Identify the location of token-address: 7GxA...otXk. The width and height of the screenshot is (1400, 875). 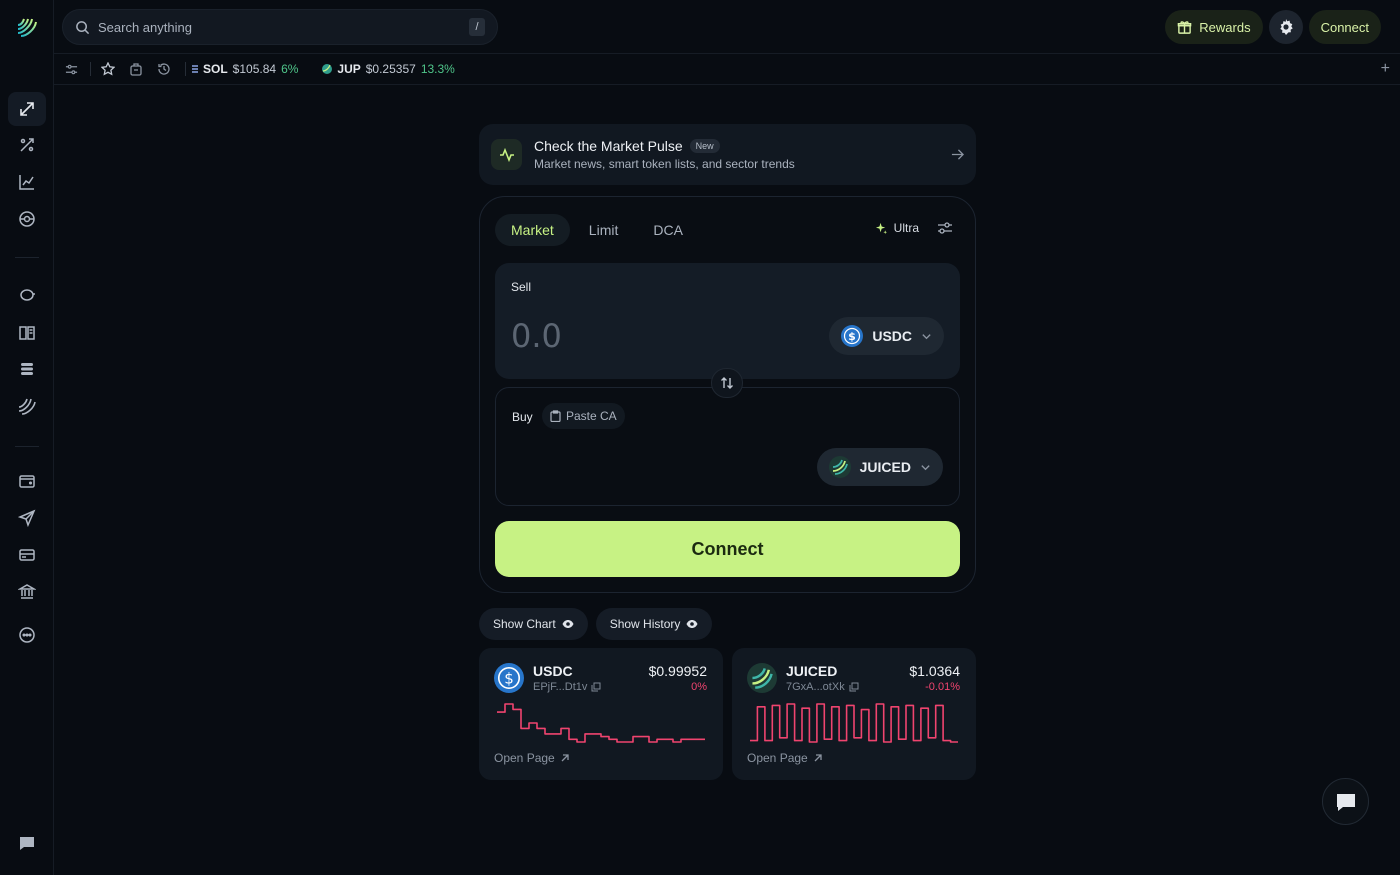
(815, 687).